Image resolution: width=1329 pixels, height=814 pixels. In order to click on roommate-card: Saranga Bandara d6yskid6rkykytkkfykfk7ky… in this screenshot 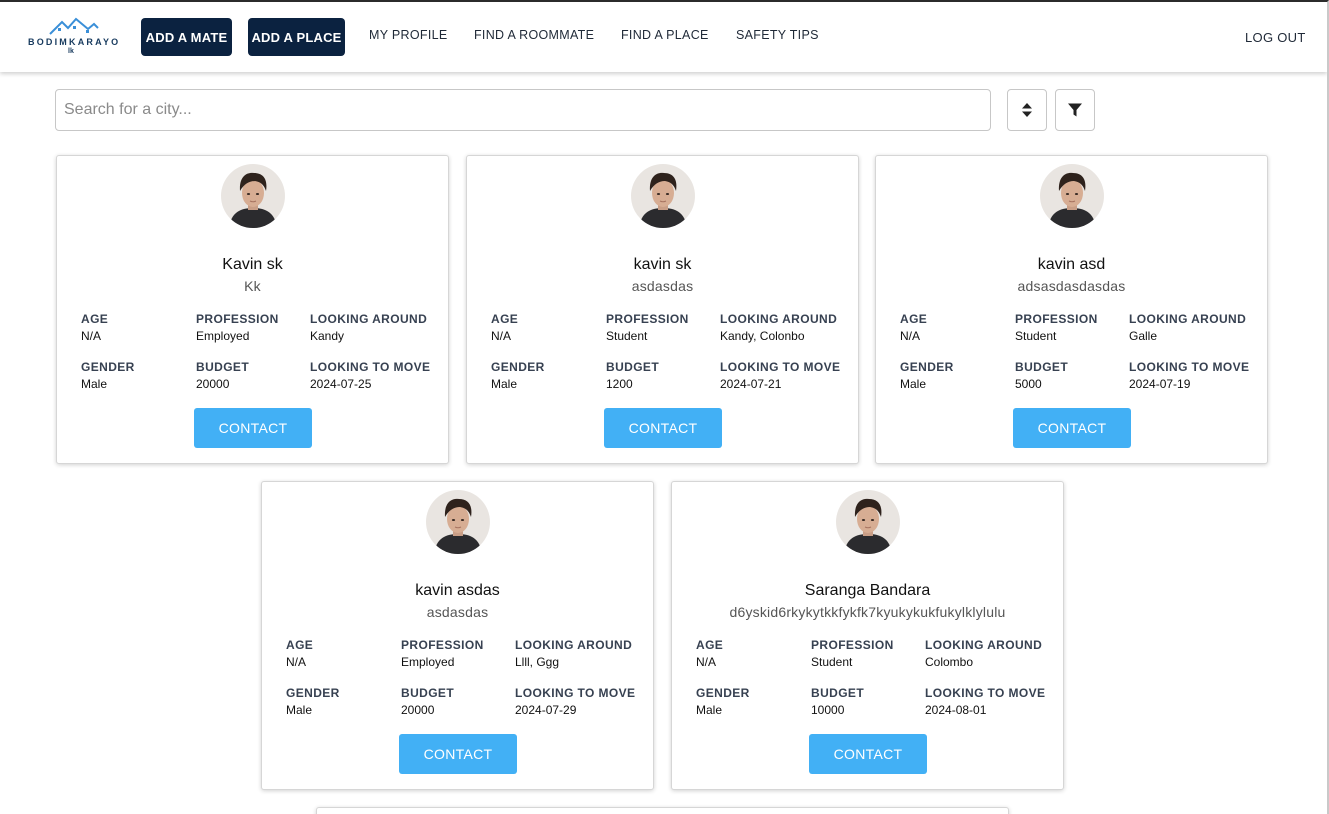, I will do `click(867, 635)`.